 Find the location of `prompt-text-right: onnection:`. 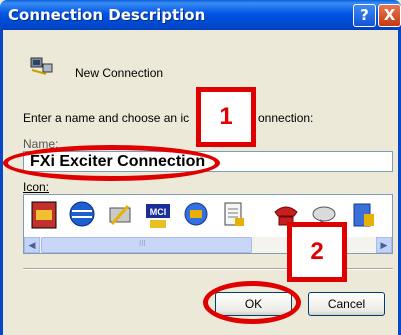

prompt-text-right: onnection: is located at coordinates (286, 118).